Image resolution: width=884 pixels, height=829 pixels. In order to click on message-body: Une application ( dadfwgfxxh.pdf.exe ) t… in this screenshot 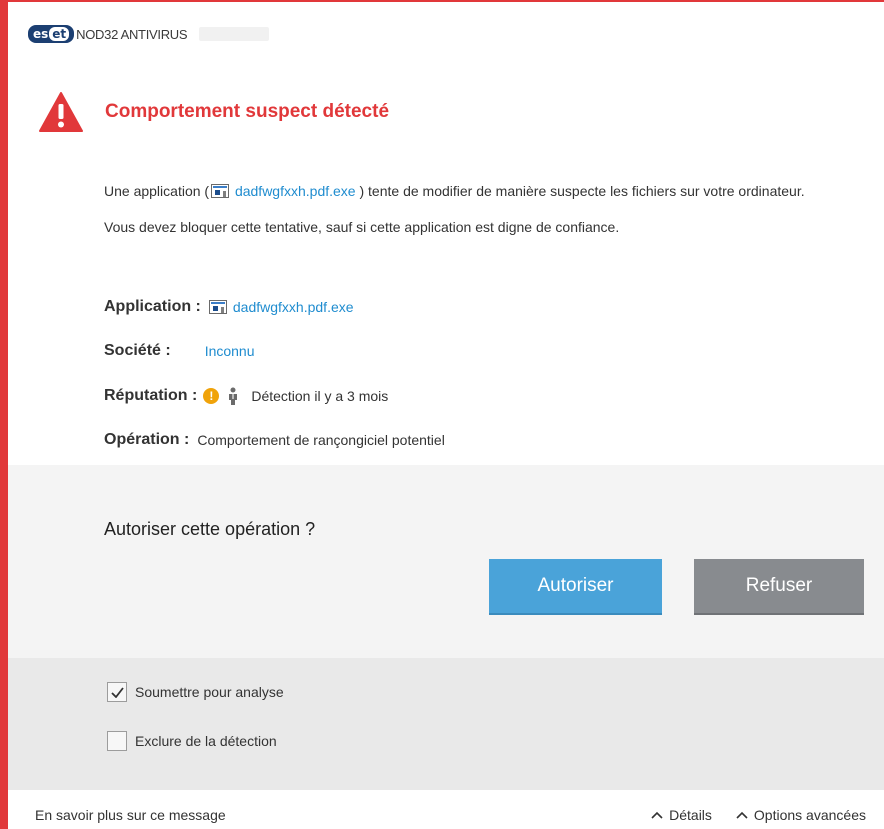, I will do `click(484, 209)`.